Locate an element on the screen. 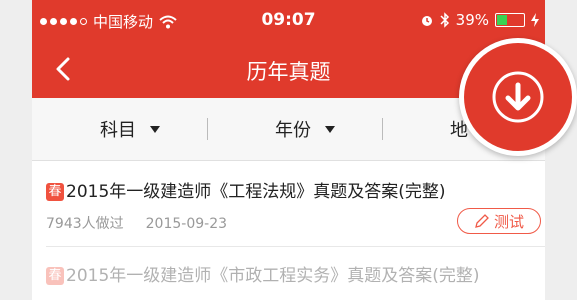  test-button: 测试 is located at coordinates (499, 221).